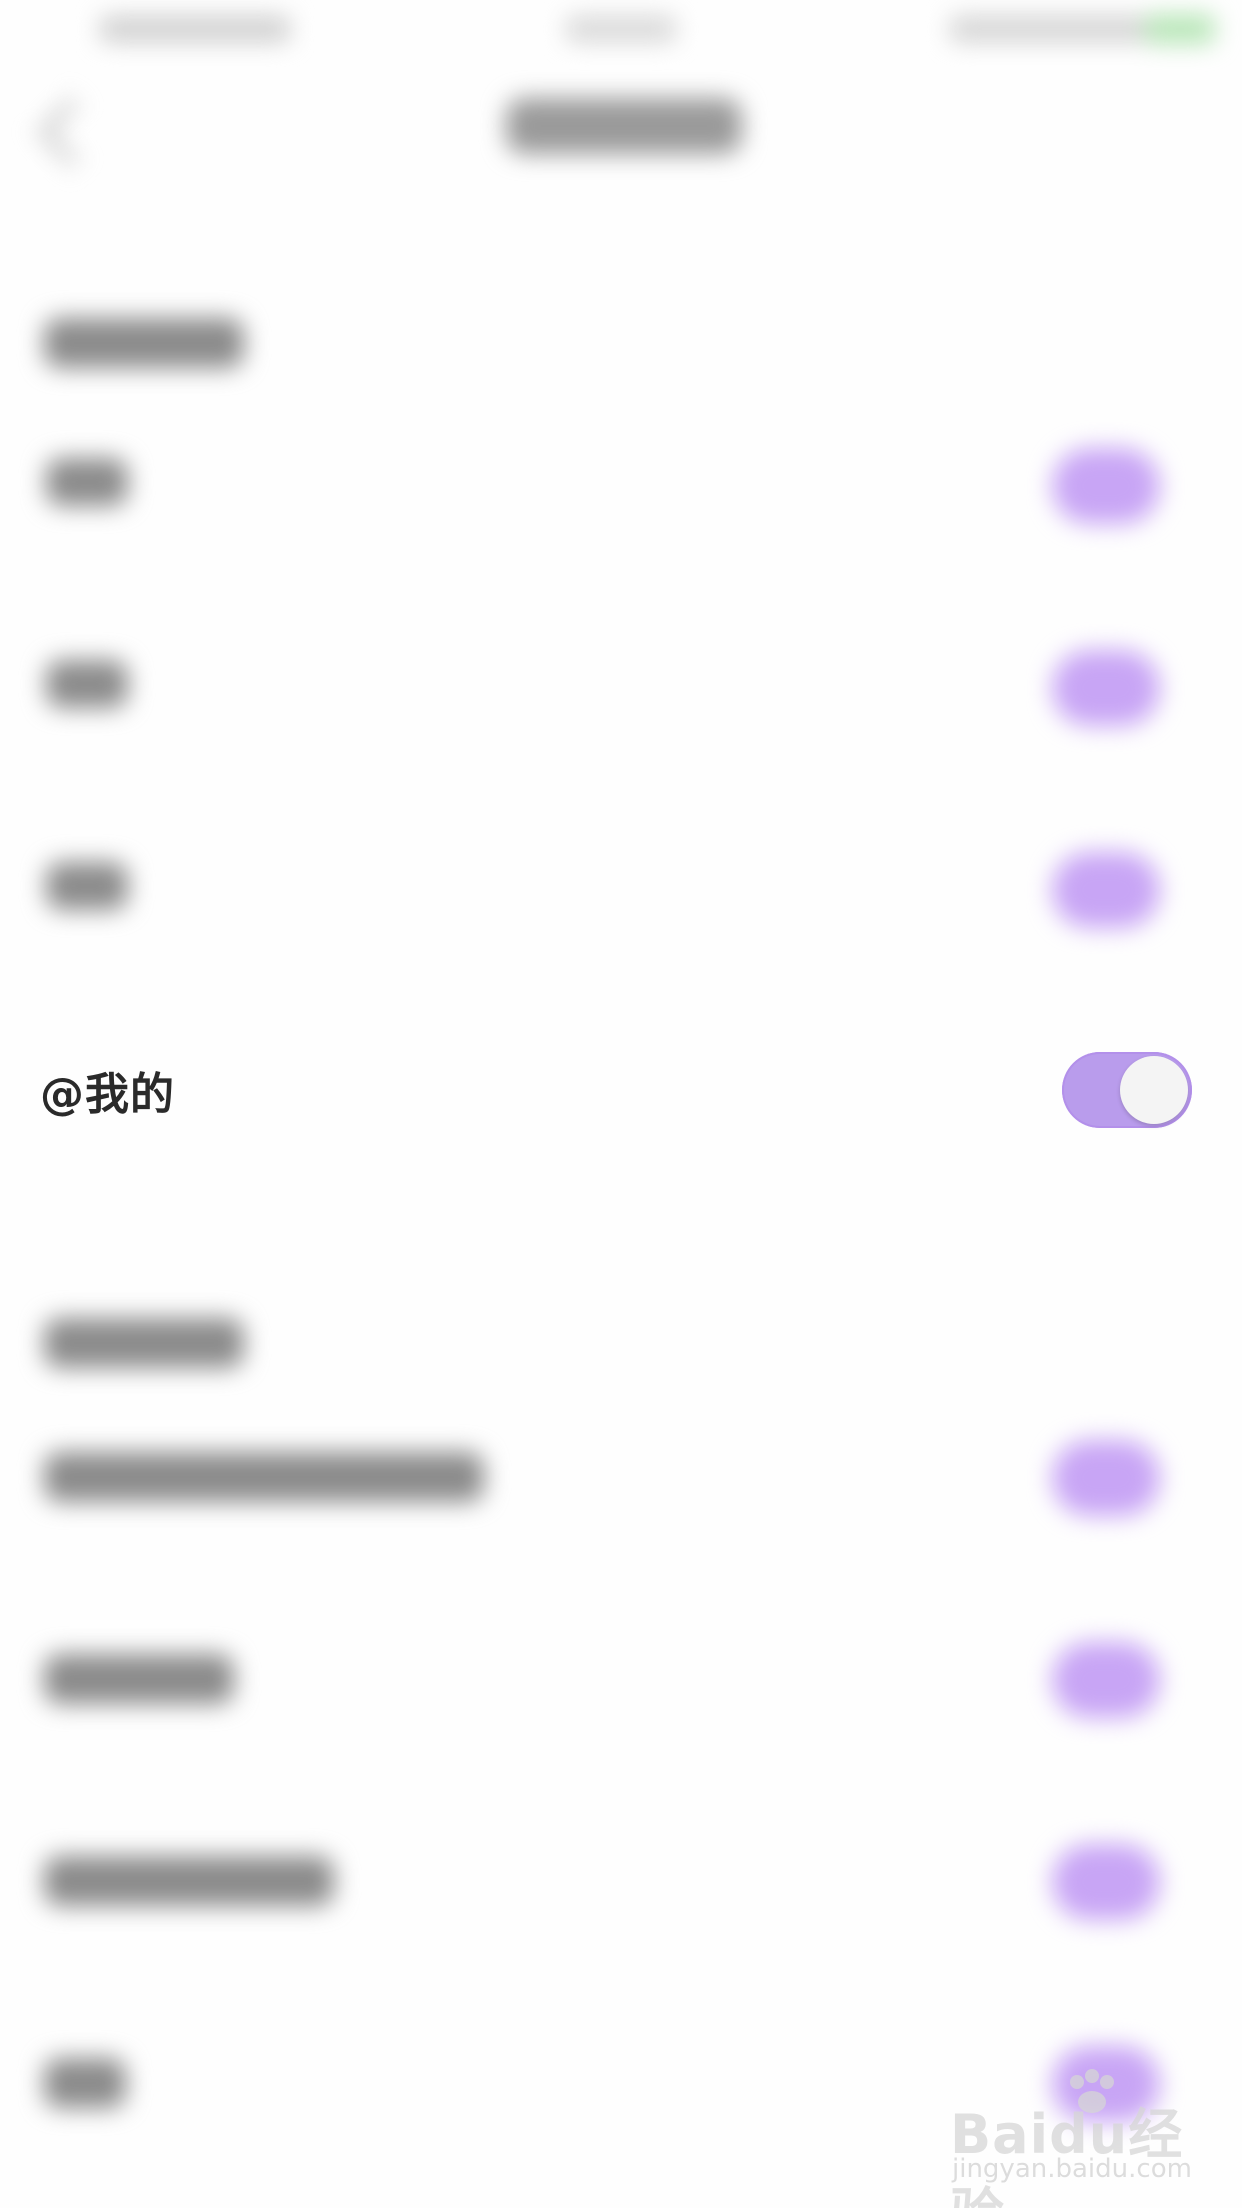 This screenshot has width=1242, height=2208. I want to click on status-bar, so click(621, 35).